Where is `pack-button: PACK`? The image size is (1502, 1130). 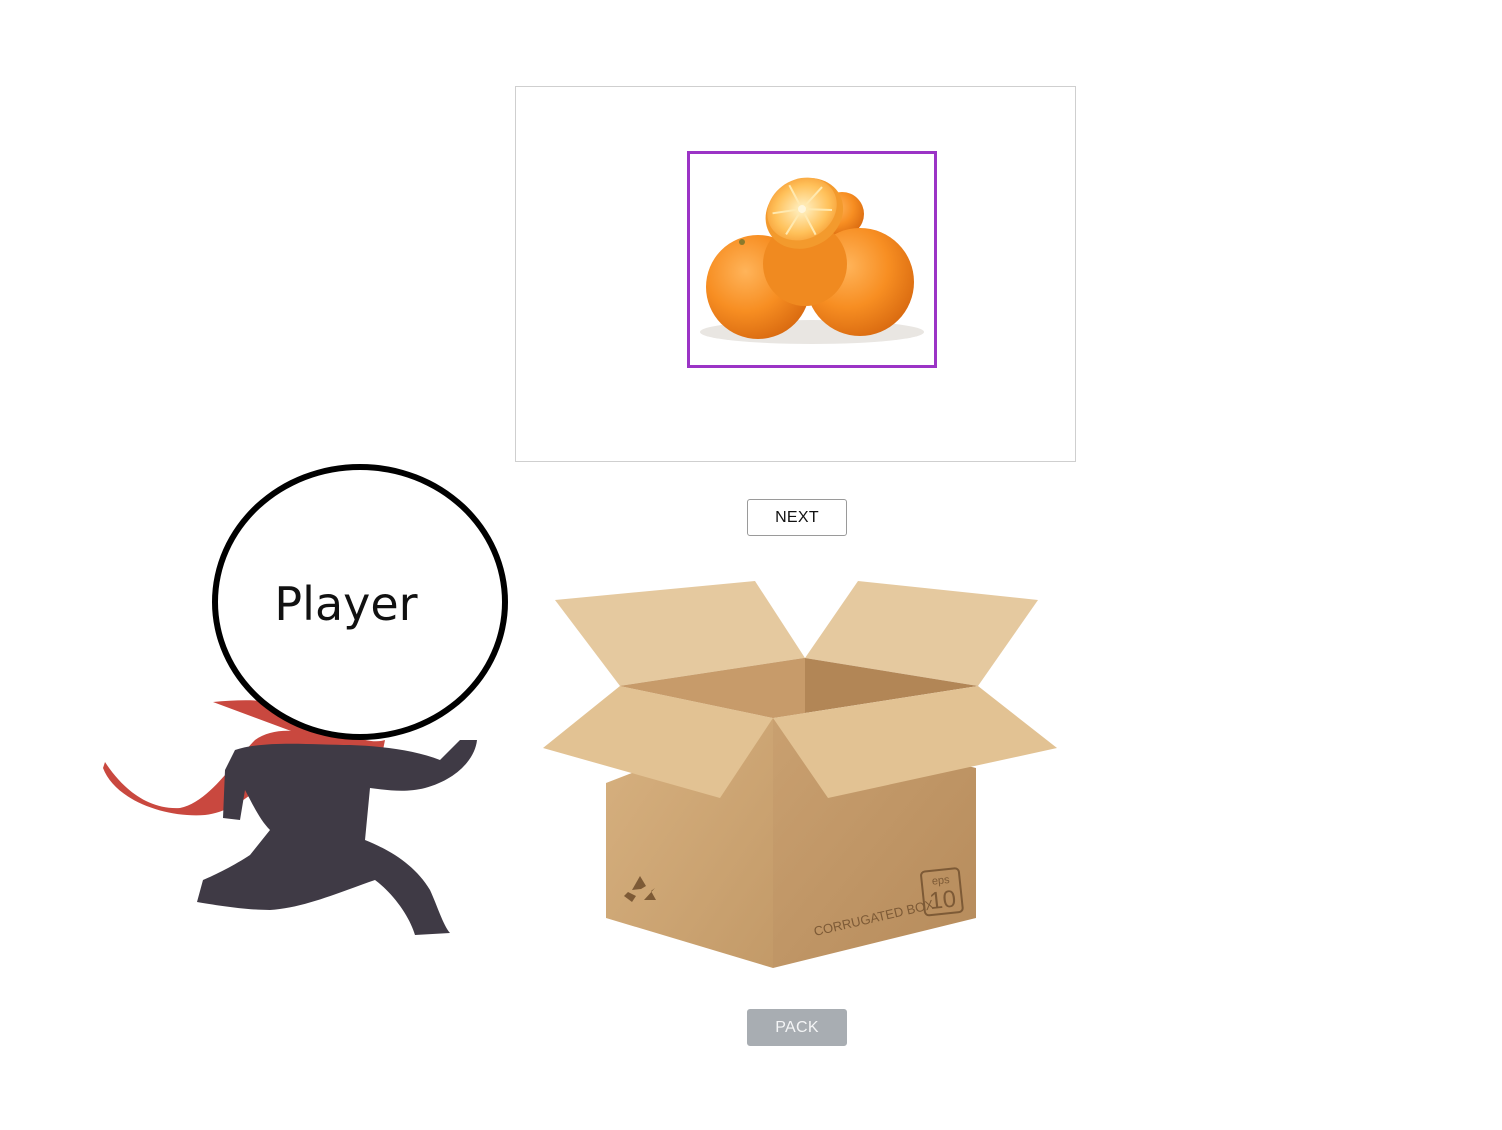 pack-button: PACK is located at coordinates (797, 1027).